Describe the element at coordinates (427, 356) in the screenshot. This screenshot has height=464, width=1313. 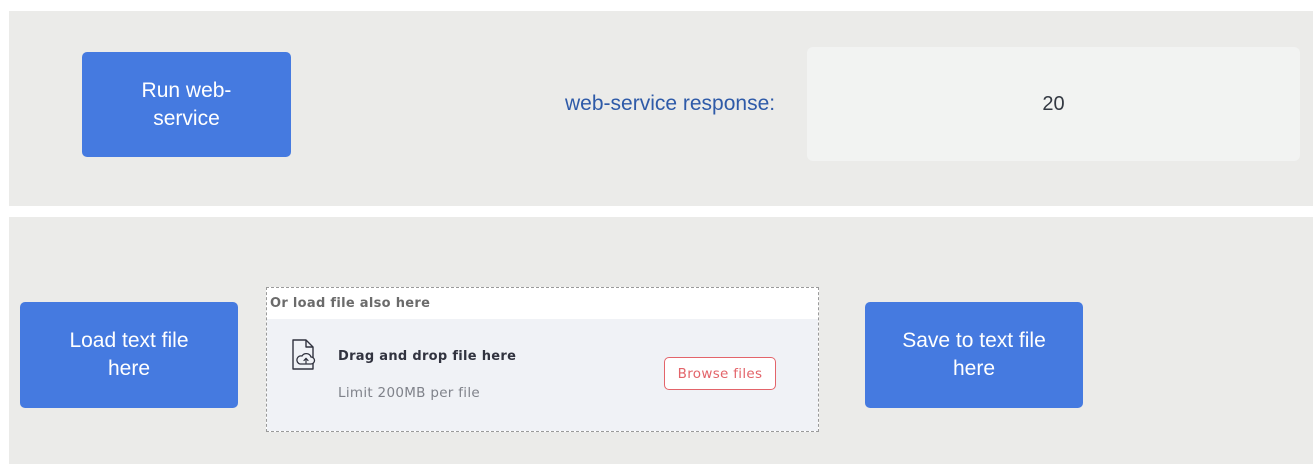
I see `dropzone-title: Drag and drop file here` at that location.